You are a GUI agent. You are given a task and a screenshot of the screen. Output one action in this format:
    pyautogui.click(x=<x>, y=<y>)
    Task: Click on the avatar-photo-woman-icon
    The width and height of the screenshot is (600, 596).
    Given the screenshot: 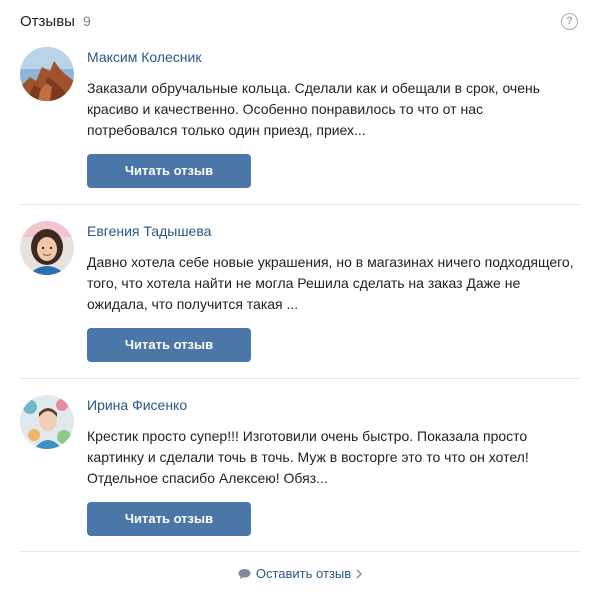 What is the action you would take?
    pyautogui.click(x=47, y=248)
    